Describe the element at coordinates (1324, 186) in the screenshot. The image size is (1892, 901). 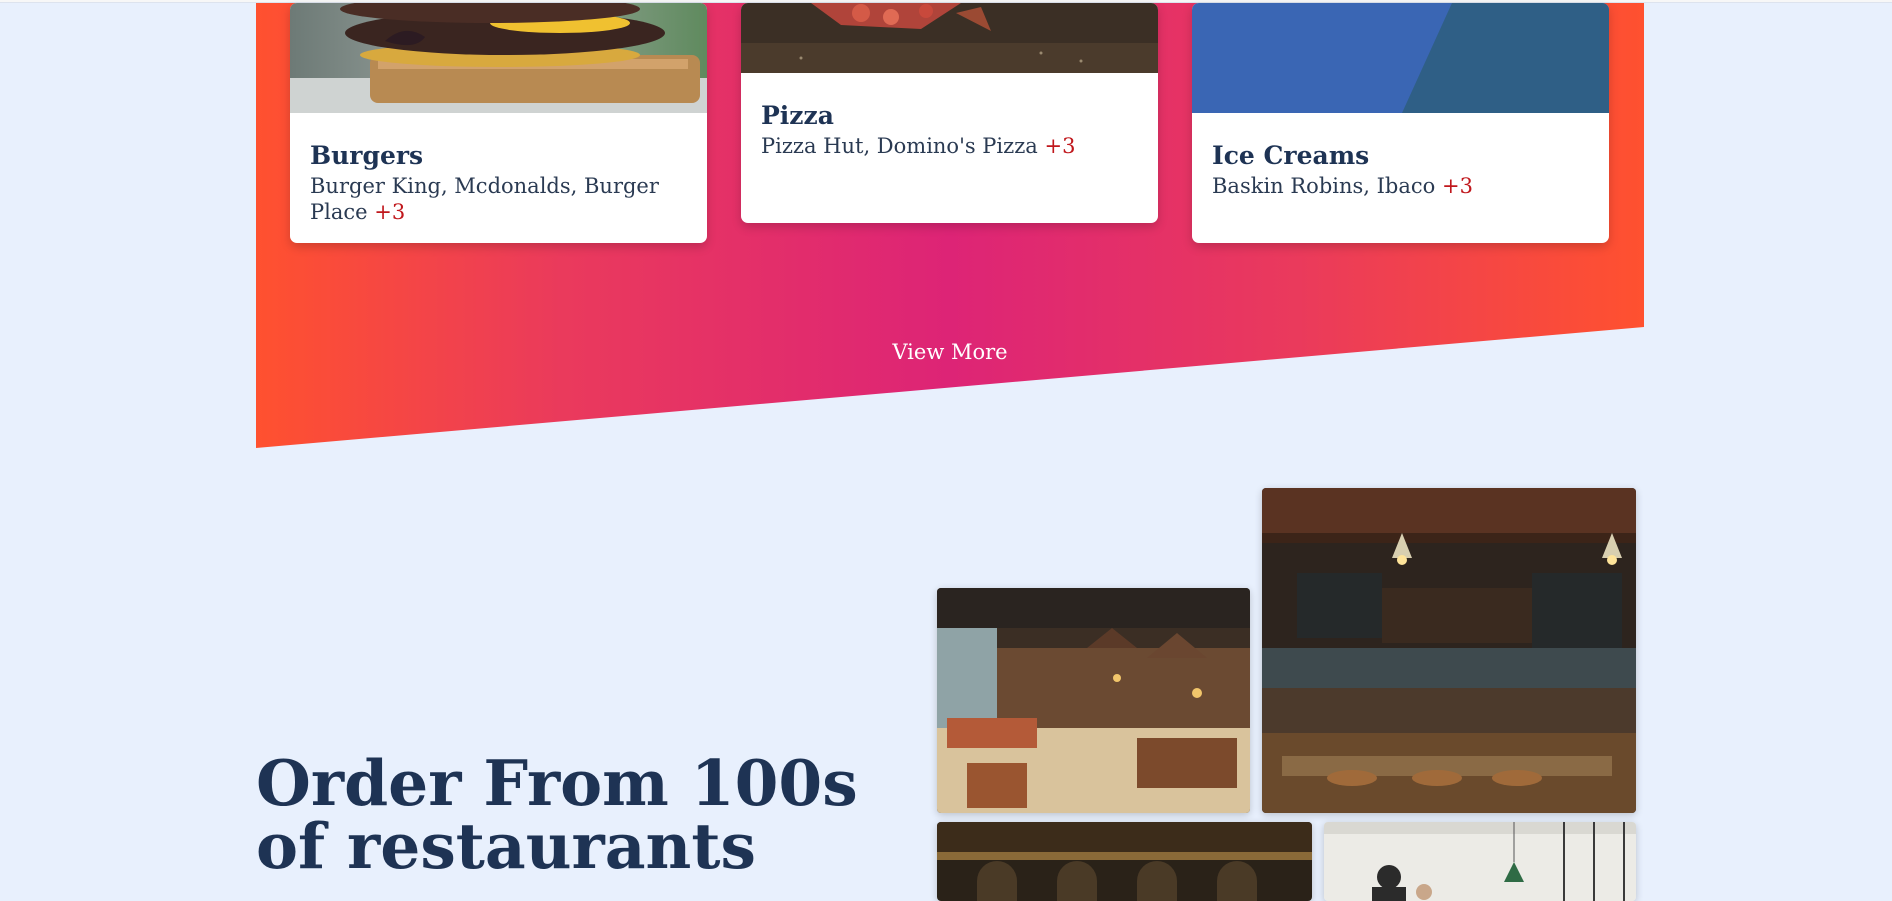
I see `places-list: Baskin Robins, Ibaco` at that location.